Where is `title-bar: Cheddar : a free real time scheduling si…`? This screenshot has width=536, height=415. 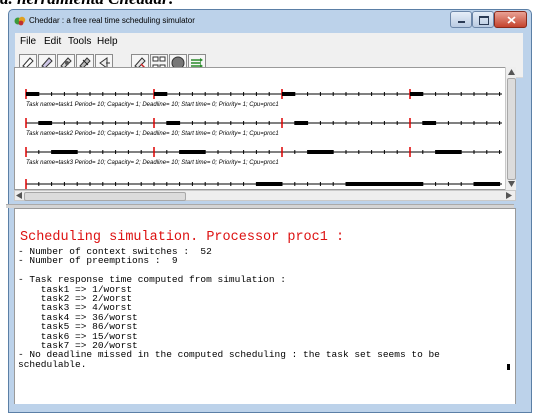
title-bar: Cheddar : a free real time scheduling si… is located at coordinates (270, 21).